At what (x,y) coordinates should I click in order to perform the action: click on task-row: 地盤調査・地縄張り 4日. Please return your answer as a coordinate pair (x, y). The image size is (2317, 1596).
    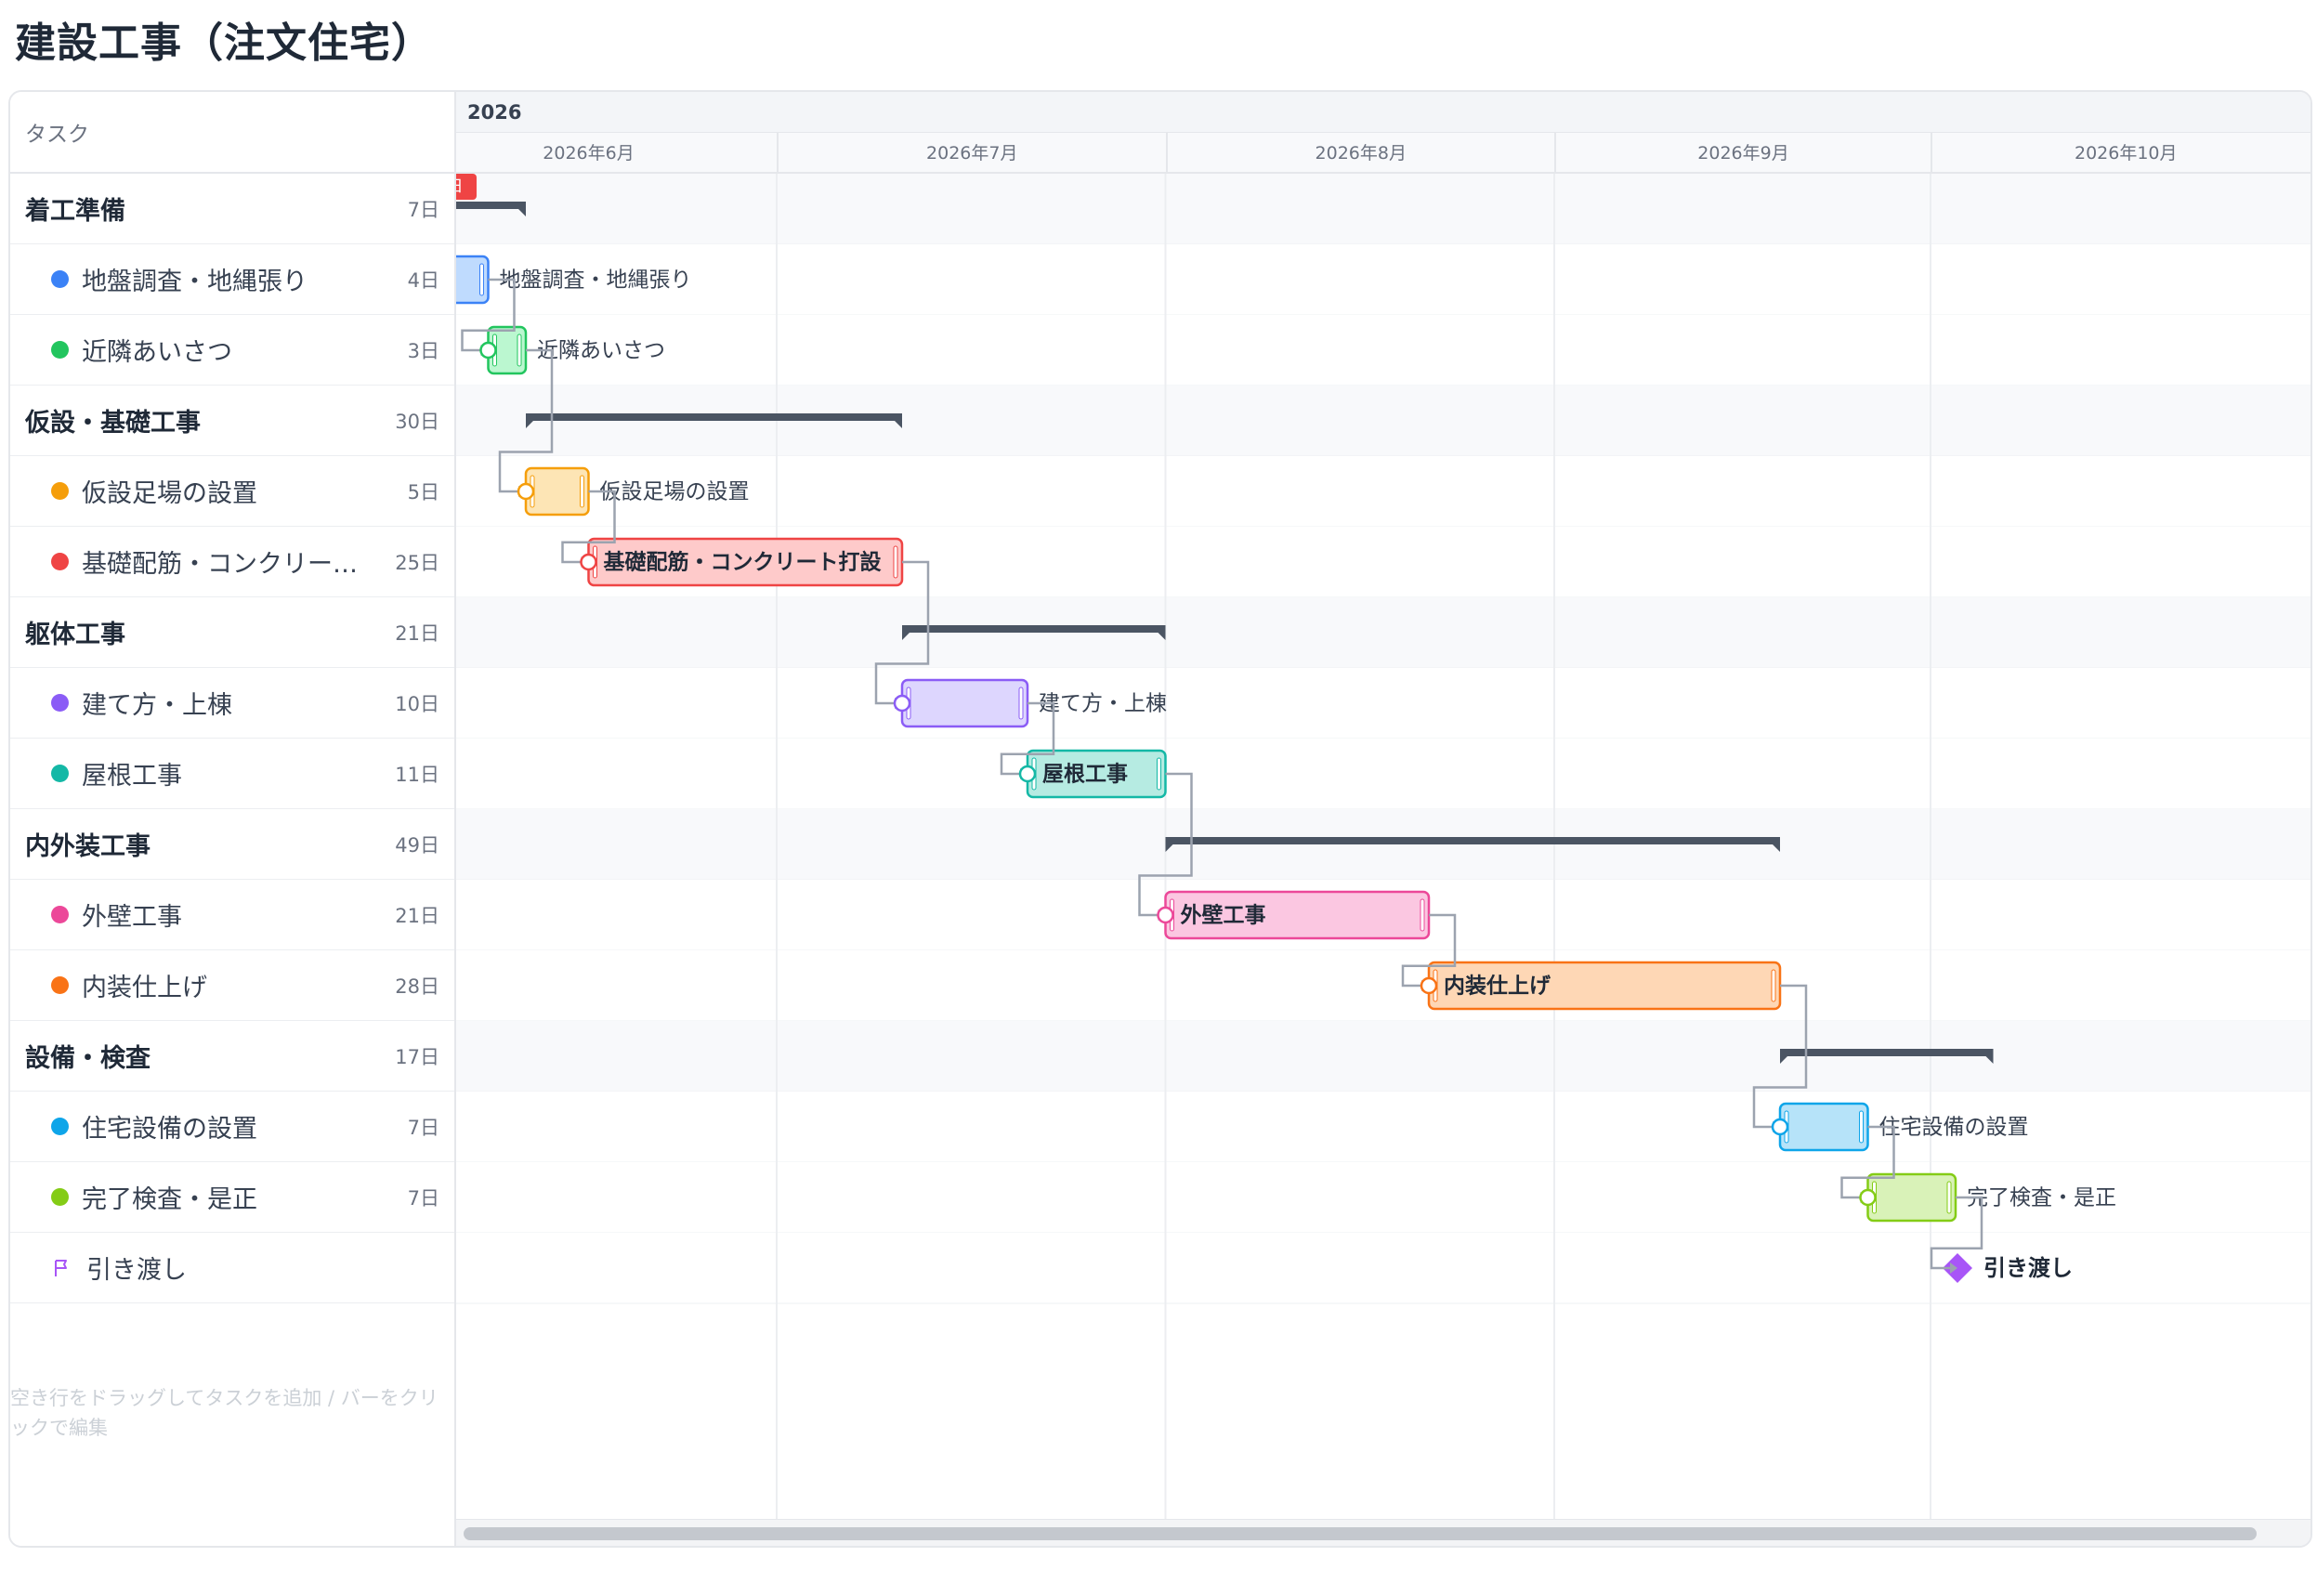
    Looking at the image, I should click on (232, 279).